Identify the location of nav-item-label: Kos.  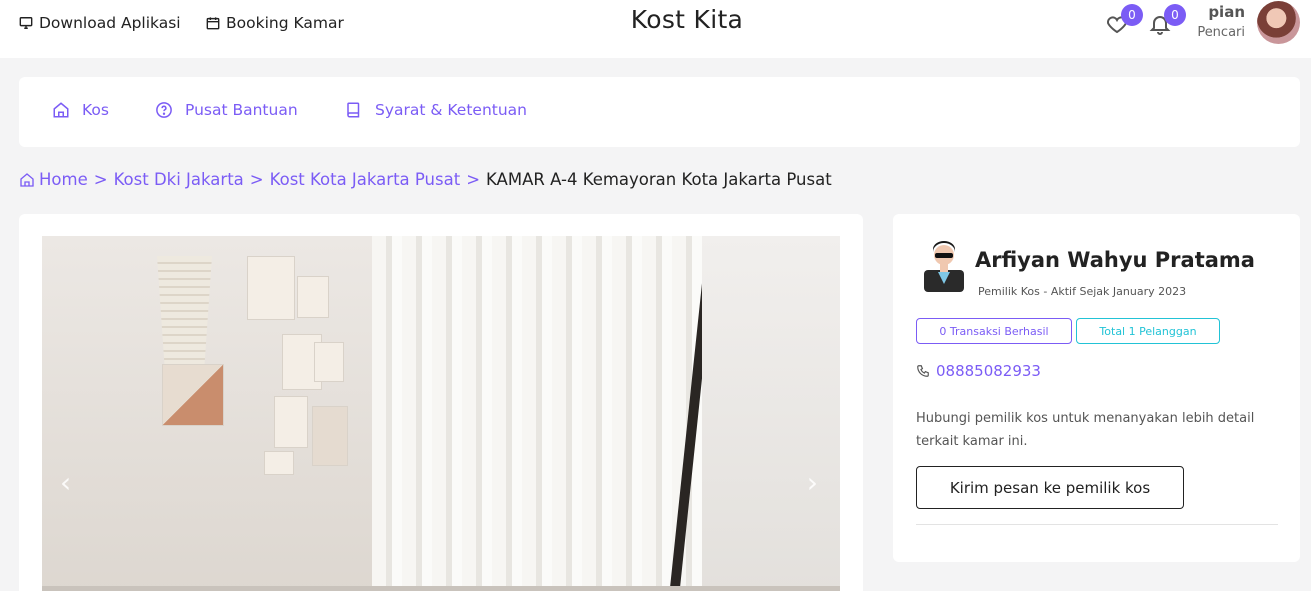
(95, 110).